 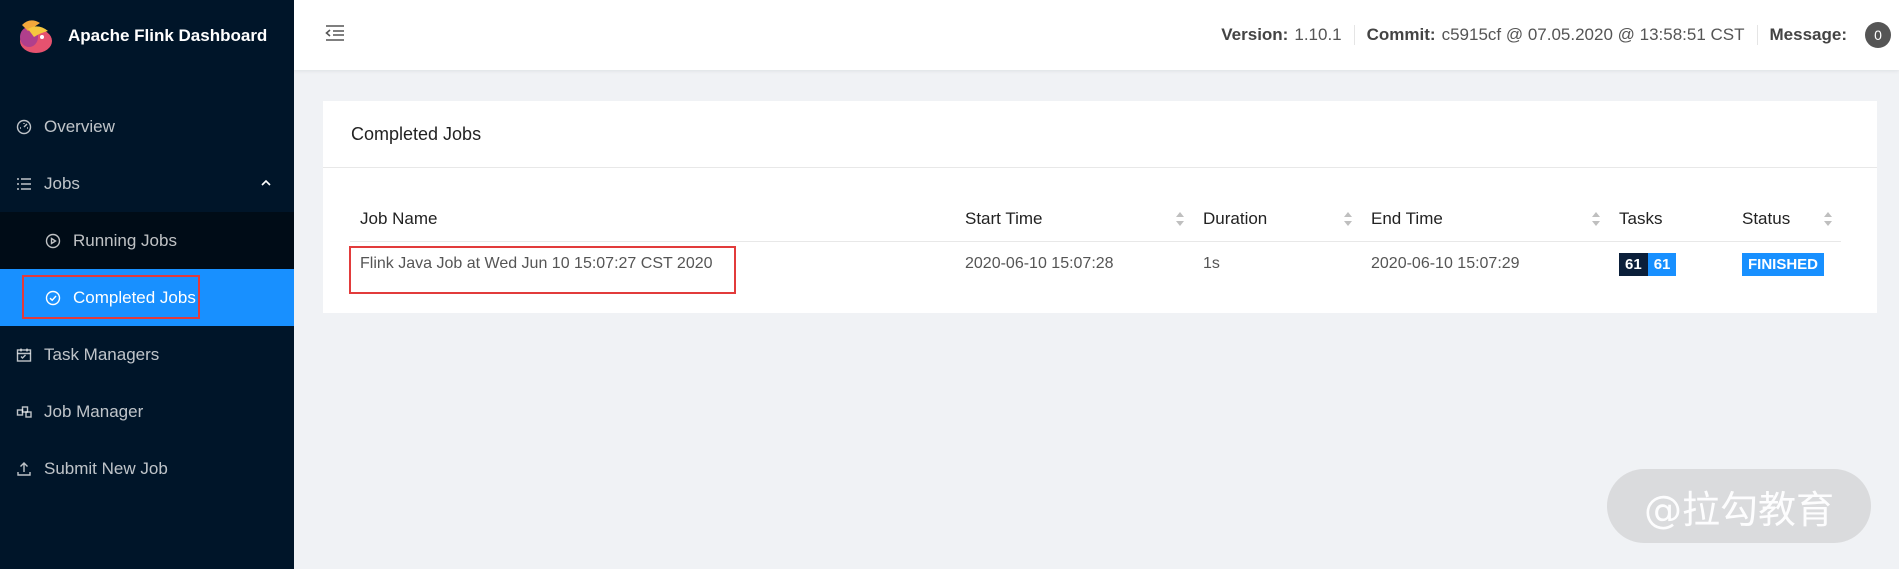 I want to click on sidebar-item-overview: Overview, so click(x=147, y=126).